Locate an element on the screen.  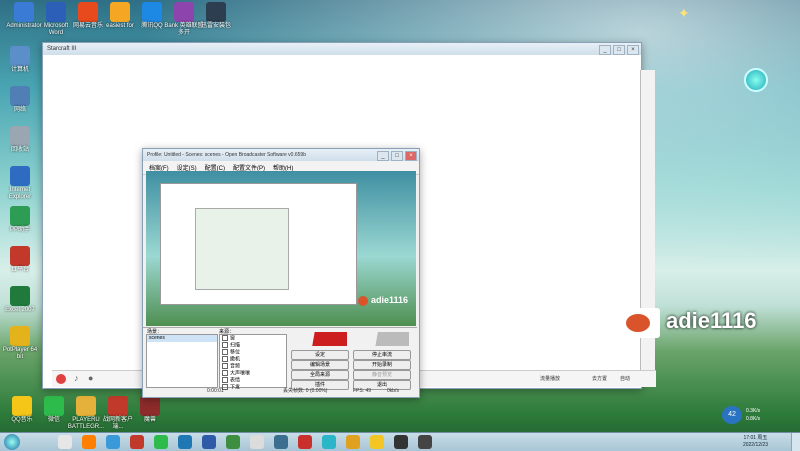
desktop-icon-label: 网络 is located at coordinates (19, 110).